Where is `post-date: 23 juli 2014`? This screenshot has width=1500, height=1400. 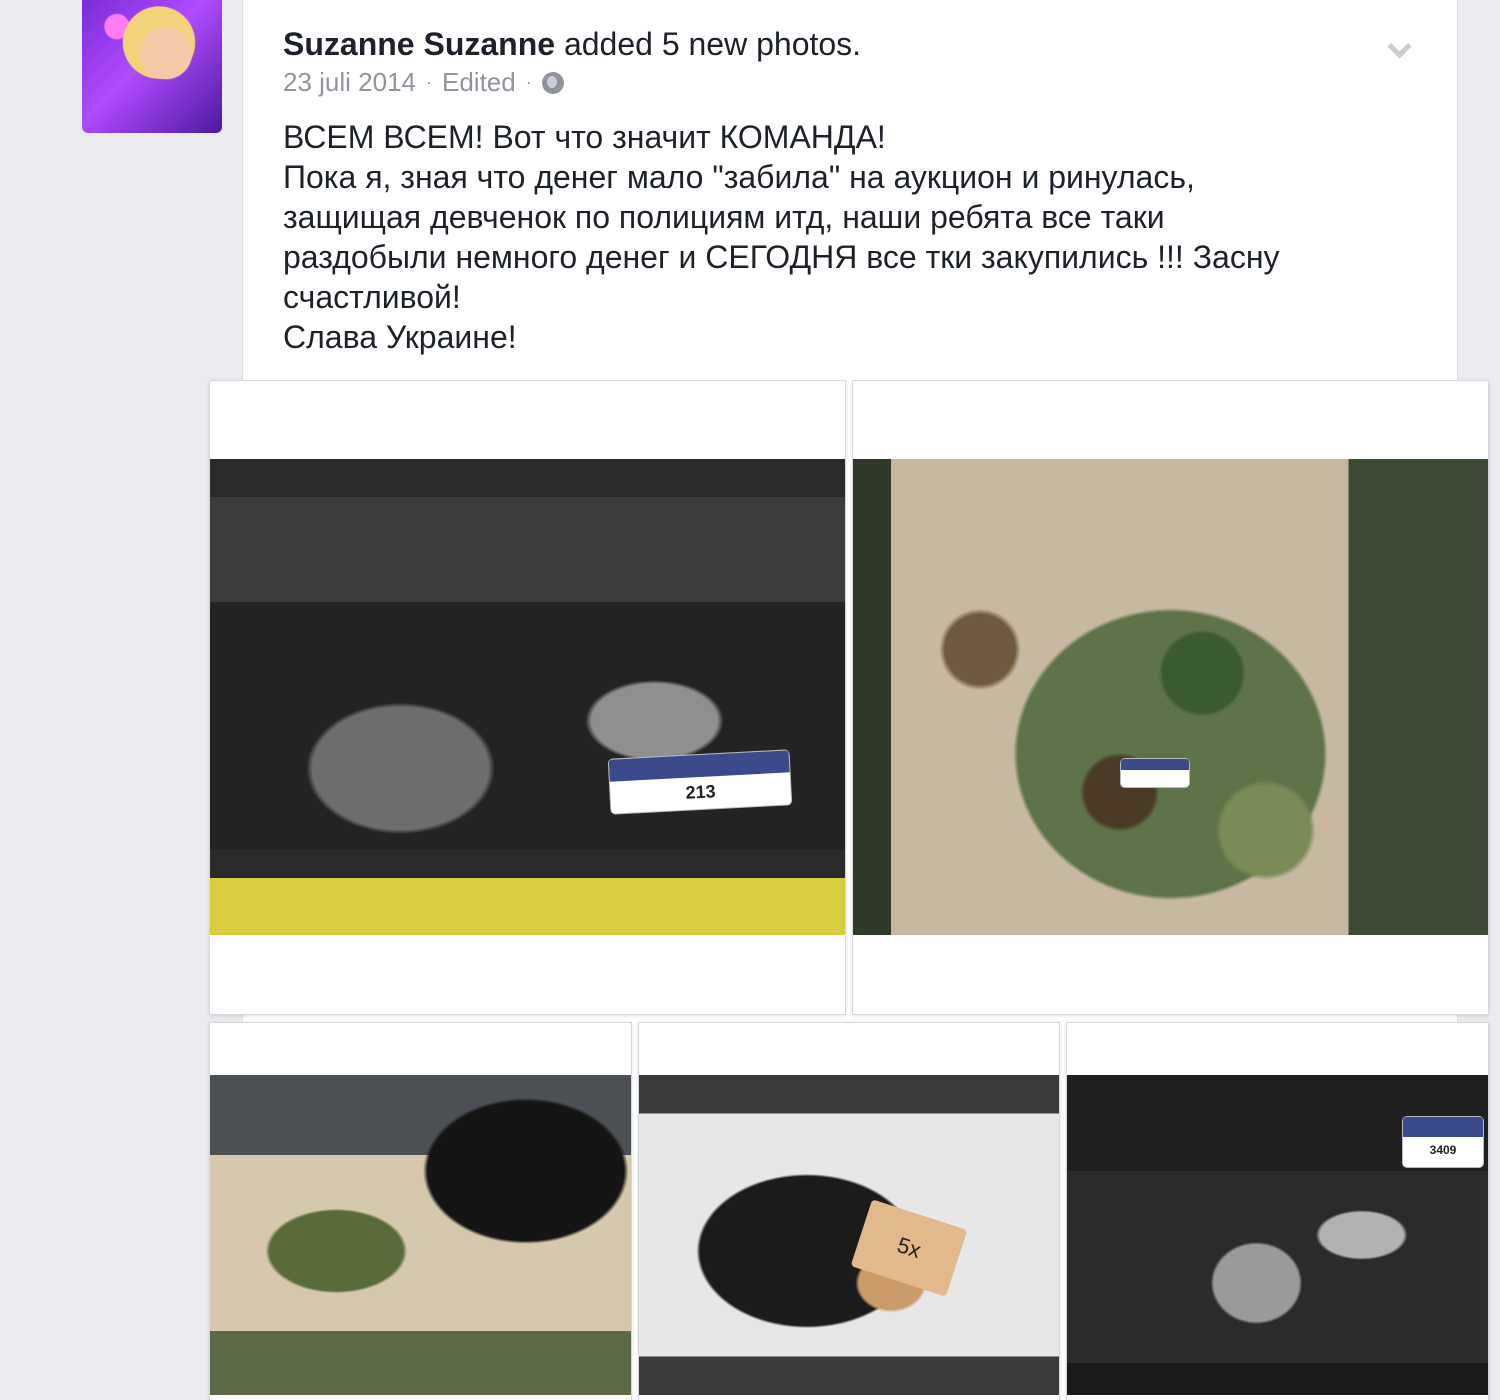 post-date: 23 juli 2014 is located at coordinates (349, 82).